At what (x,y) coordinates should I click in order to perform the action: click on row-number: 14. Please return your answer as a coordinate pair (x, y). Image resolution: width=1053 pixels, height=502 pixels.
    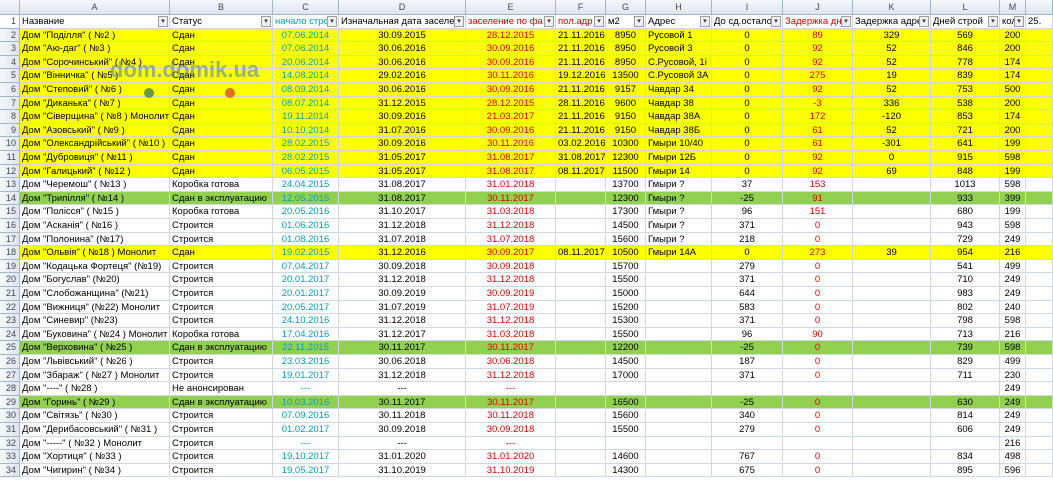
    Looking at the image, I should click on (10, 198).